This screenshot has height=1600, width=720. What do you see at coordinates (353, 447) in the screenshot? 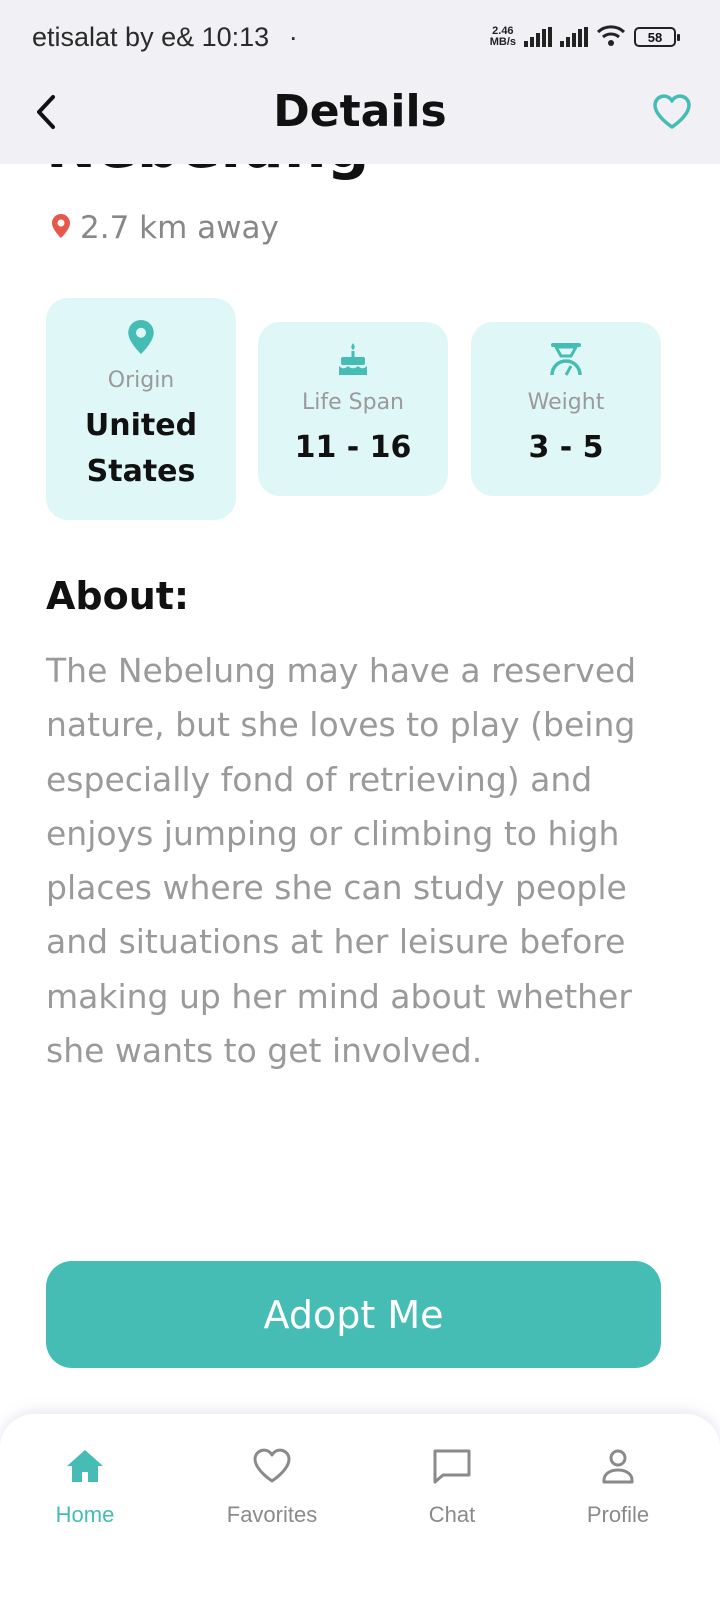
I see `life-span-value: 11 - 16` at bounding box center [353, 447].